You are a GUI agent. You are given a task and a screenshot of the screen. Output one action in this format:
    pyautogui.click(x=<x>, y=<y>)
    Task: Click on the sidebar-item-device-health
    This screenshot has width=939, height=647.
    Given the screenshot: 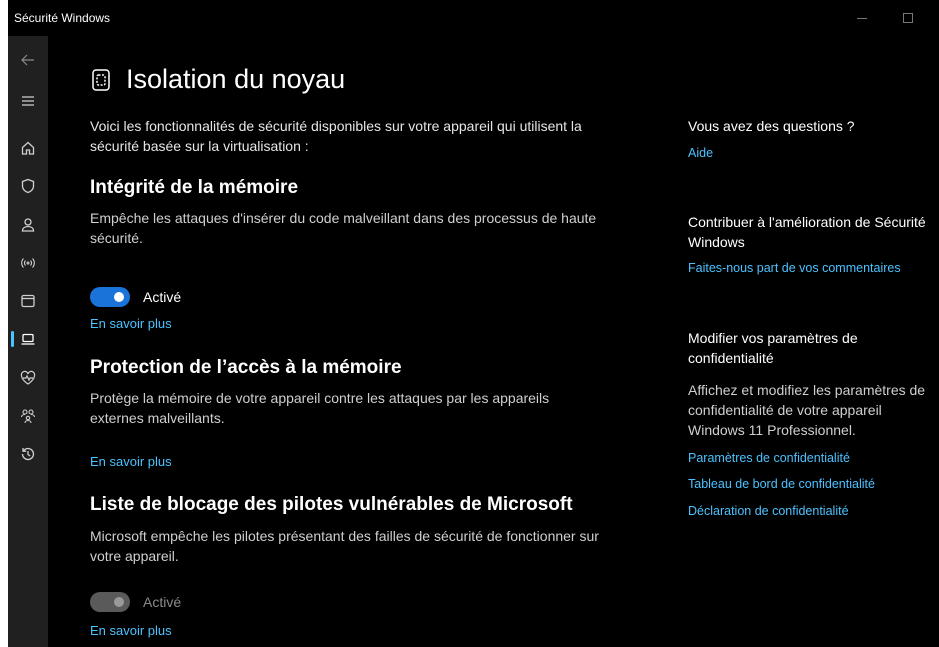 What is the action you would take?
    pyautogui.click(x=28, y=378)
    